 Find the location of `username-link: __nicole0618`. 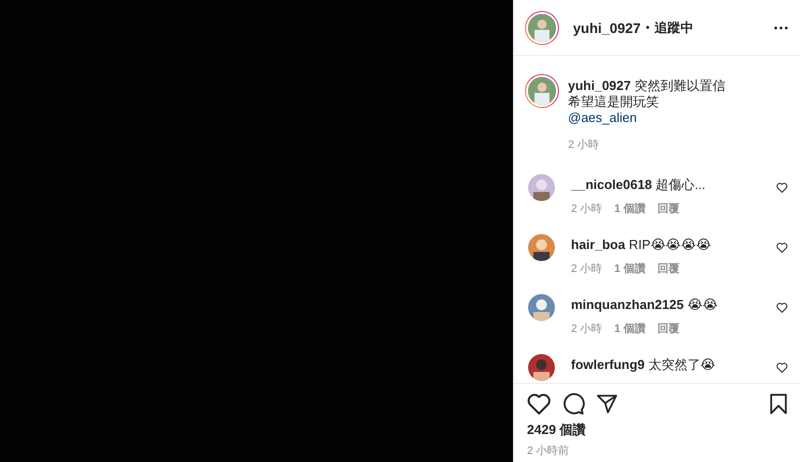

username-link: __nicole0618 is located at coordinates (611, 184).